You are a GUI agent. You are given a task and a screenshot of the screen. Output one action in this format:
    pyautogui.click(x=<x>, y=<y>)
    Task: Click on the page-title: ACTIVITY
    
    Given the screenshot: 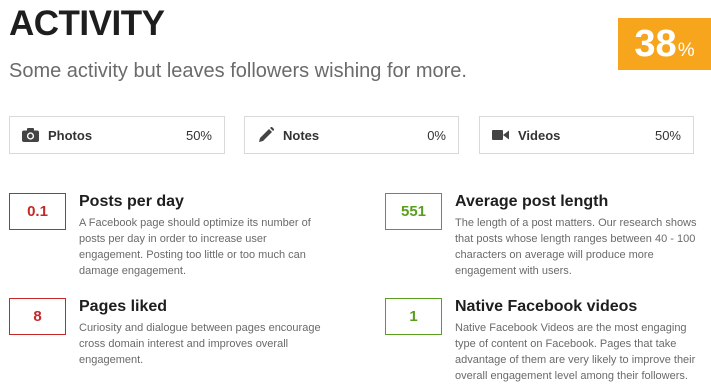 What is the action you would take?
    pyautogui.click(x=87, y=23)
    